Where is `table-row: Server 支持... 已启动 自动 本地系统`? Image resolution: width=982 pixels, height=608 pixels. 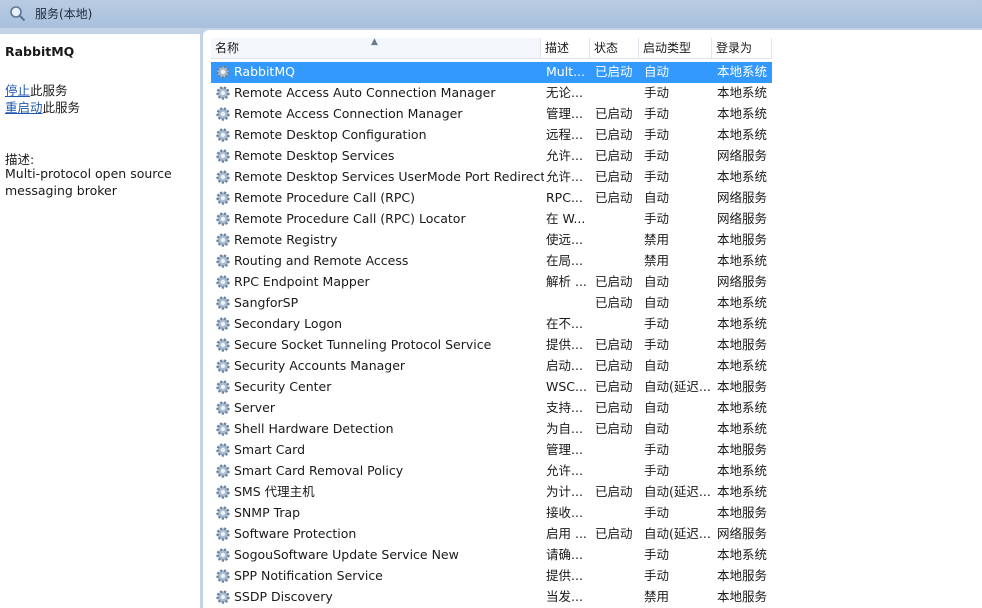 table-row: Server 支持... 已启动 自动 本地系统 is located at coordinates (596, 408).